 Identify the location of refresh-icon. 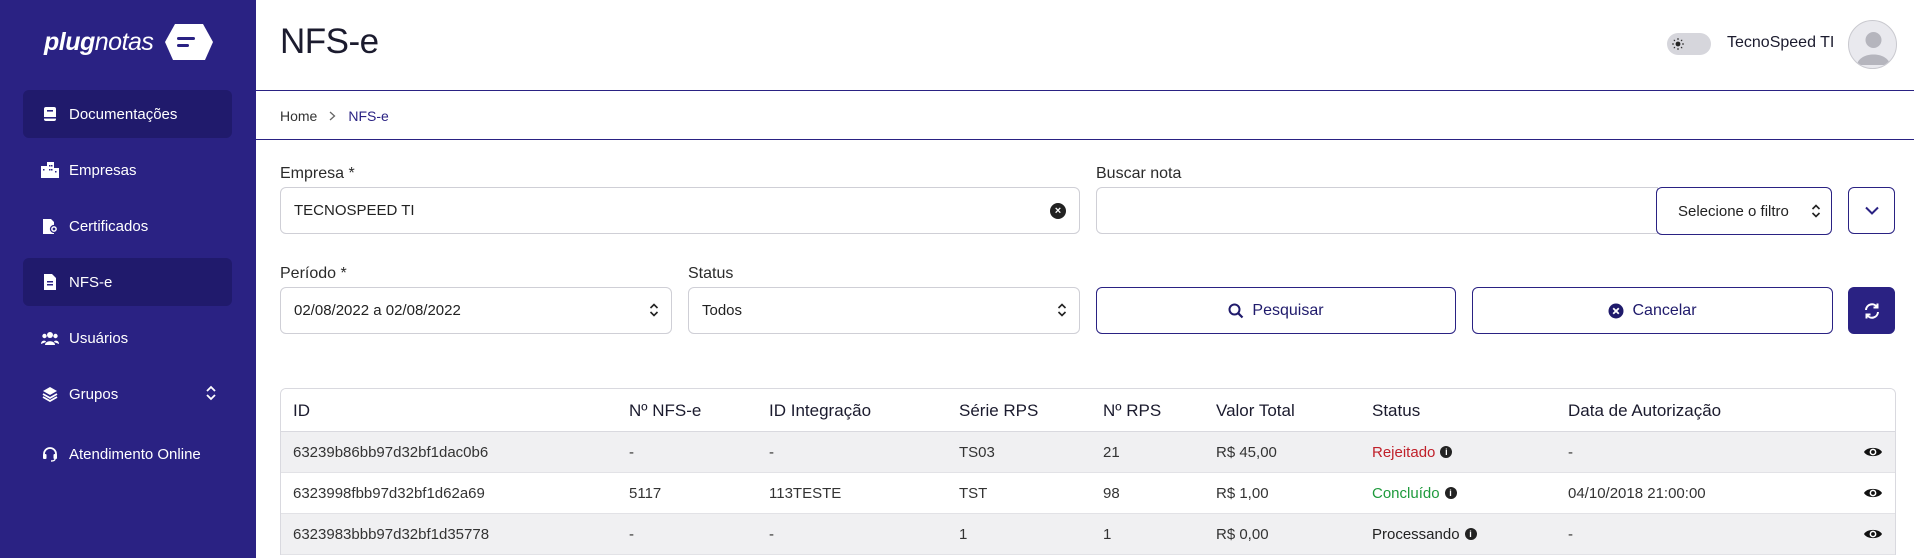
(1871, 310).